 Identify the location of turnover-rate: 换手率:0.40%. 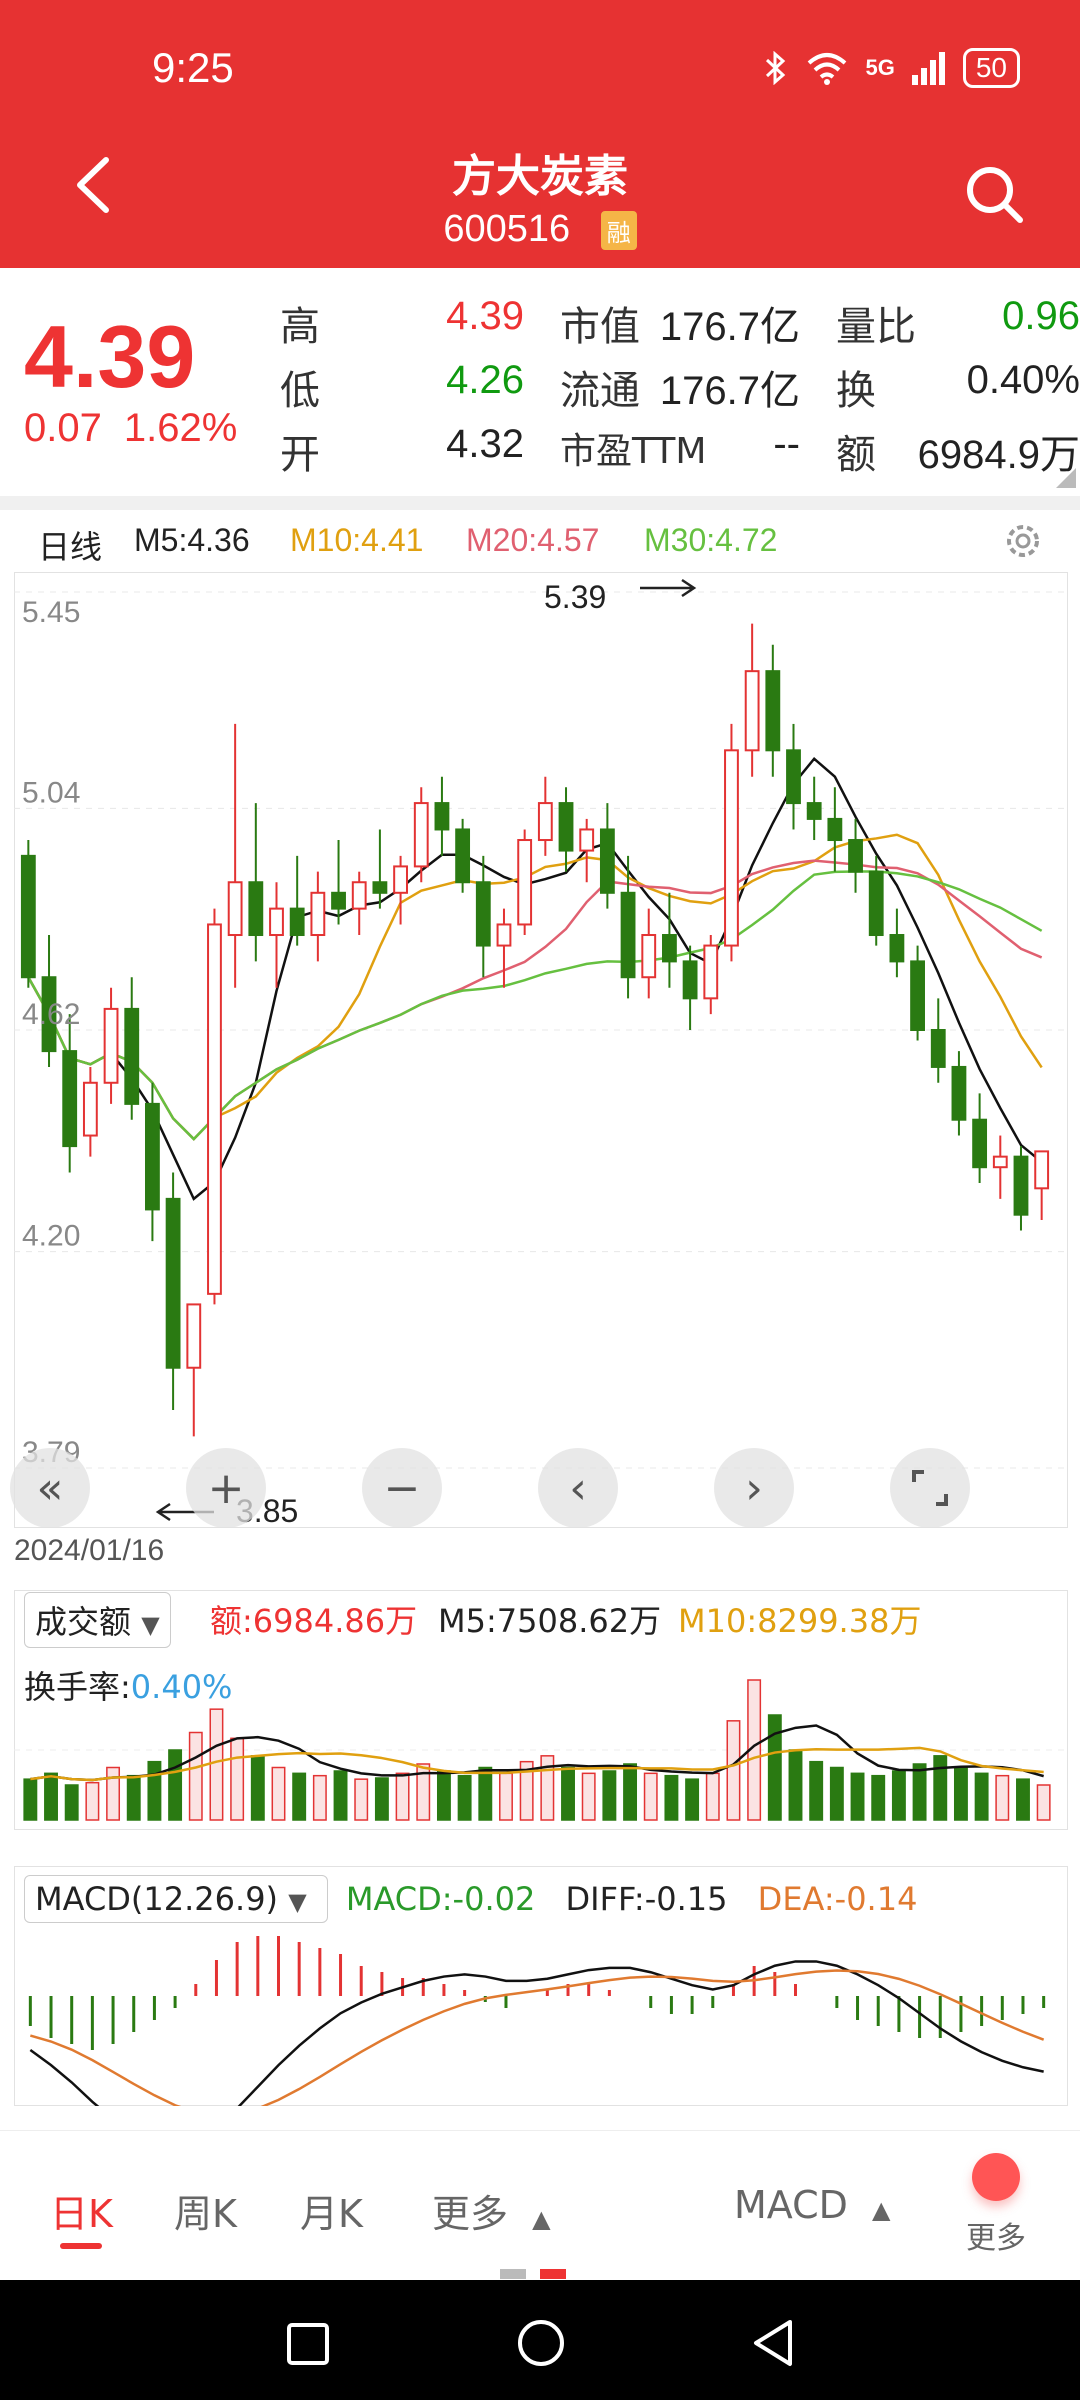
(128, 1685).